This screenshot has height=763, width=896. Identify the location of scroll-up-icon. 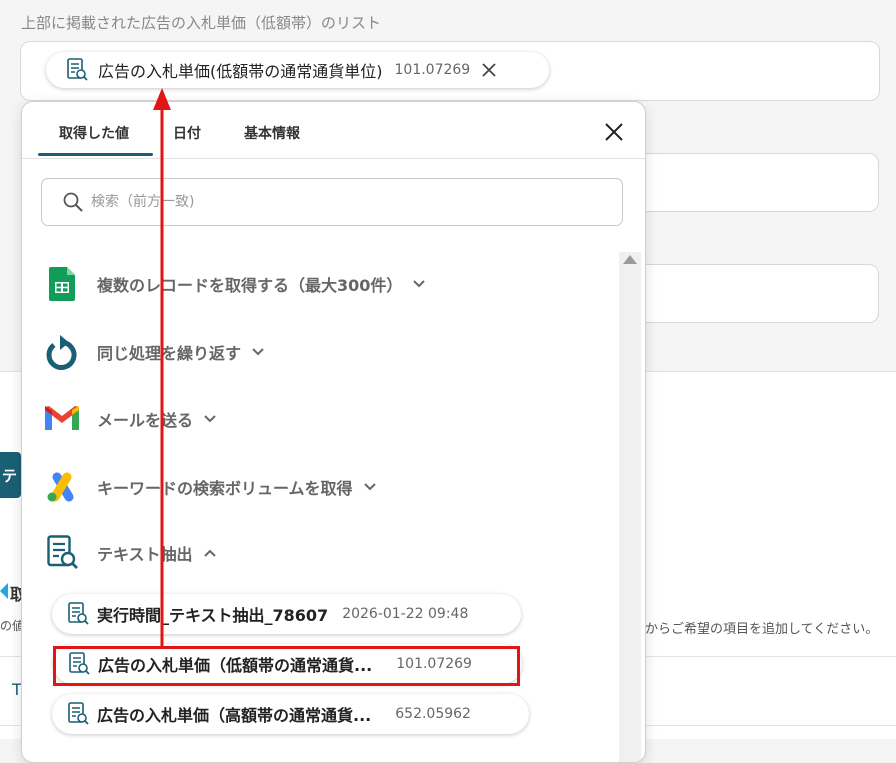
(630, 259).